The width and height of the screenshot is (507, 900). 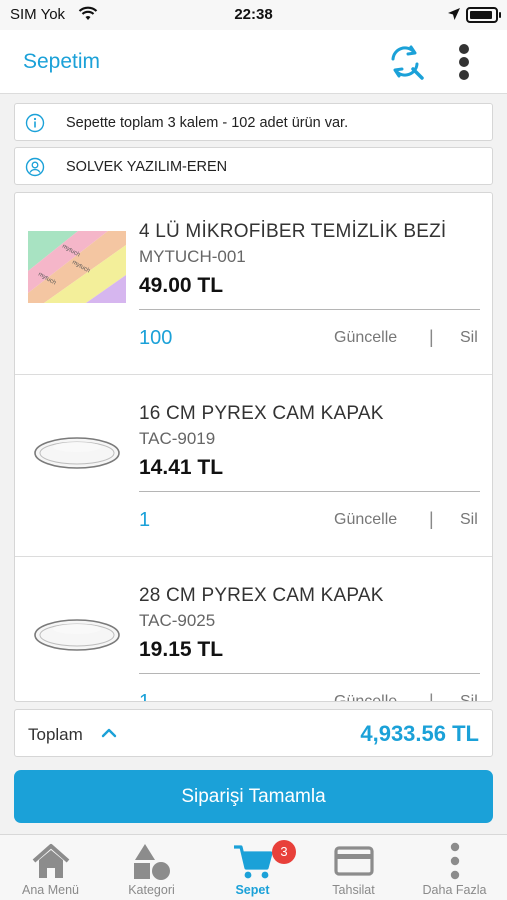 What do you see at coordinates (253, 166) in the screenshot?
I see `customer-box: SOLVEK YAZILIM-EREN` at bounding box center [253, 166].